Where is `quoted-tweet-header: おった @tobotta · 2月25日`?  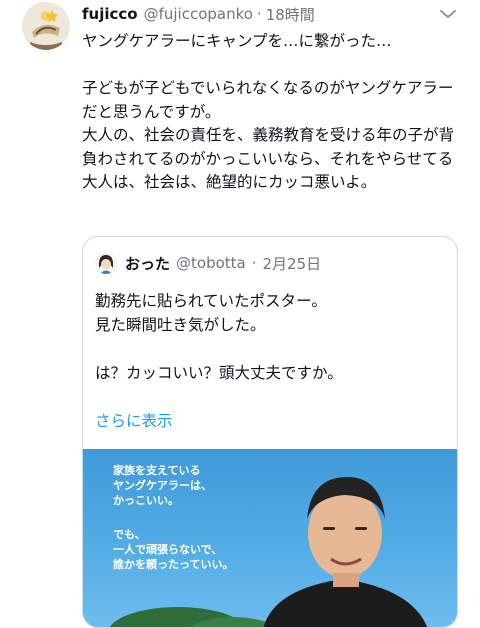 quoted-tweet-header: おった @tobotta · 2月25日 is located at coordinates (208, 263).